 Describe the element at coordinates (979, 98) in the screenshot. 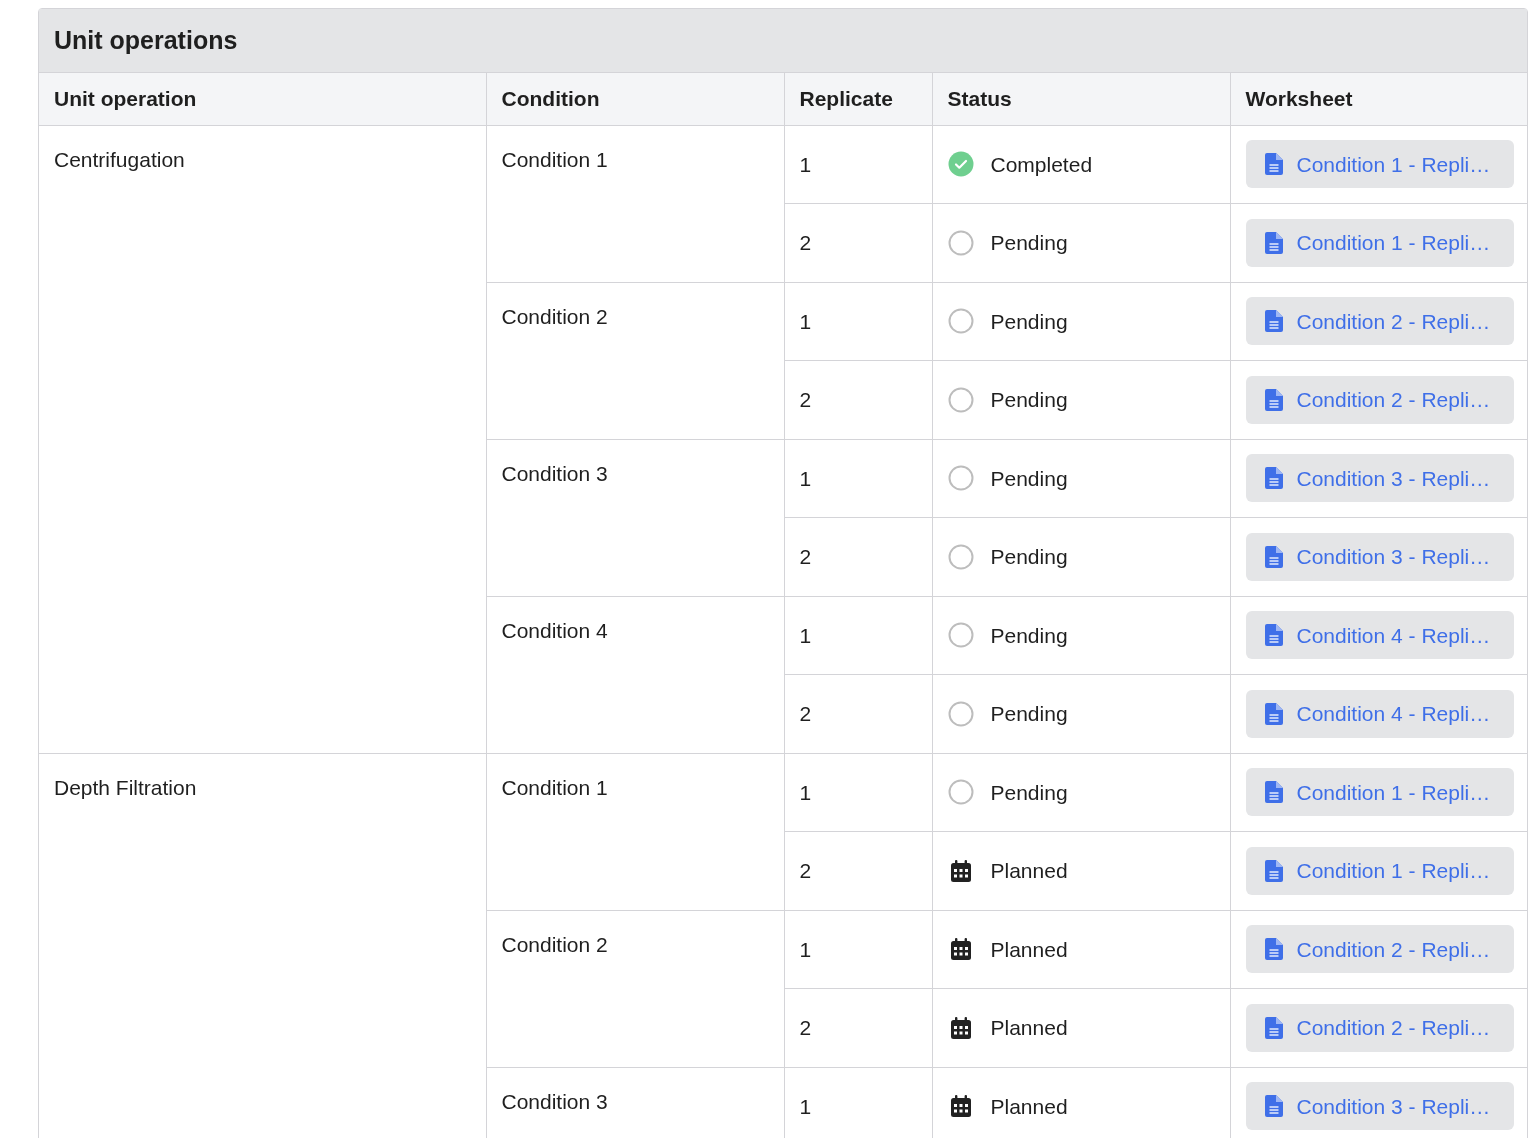

I see `column-header: Status` at that location.